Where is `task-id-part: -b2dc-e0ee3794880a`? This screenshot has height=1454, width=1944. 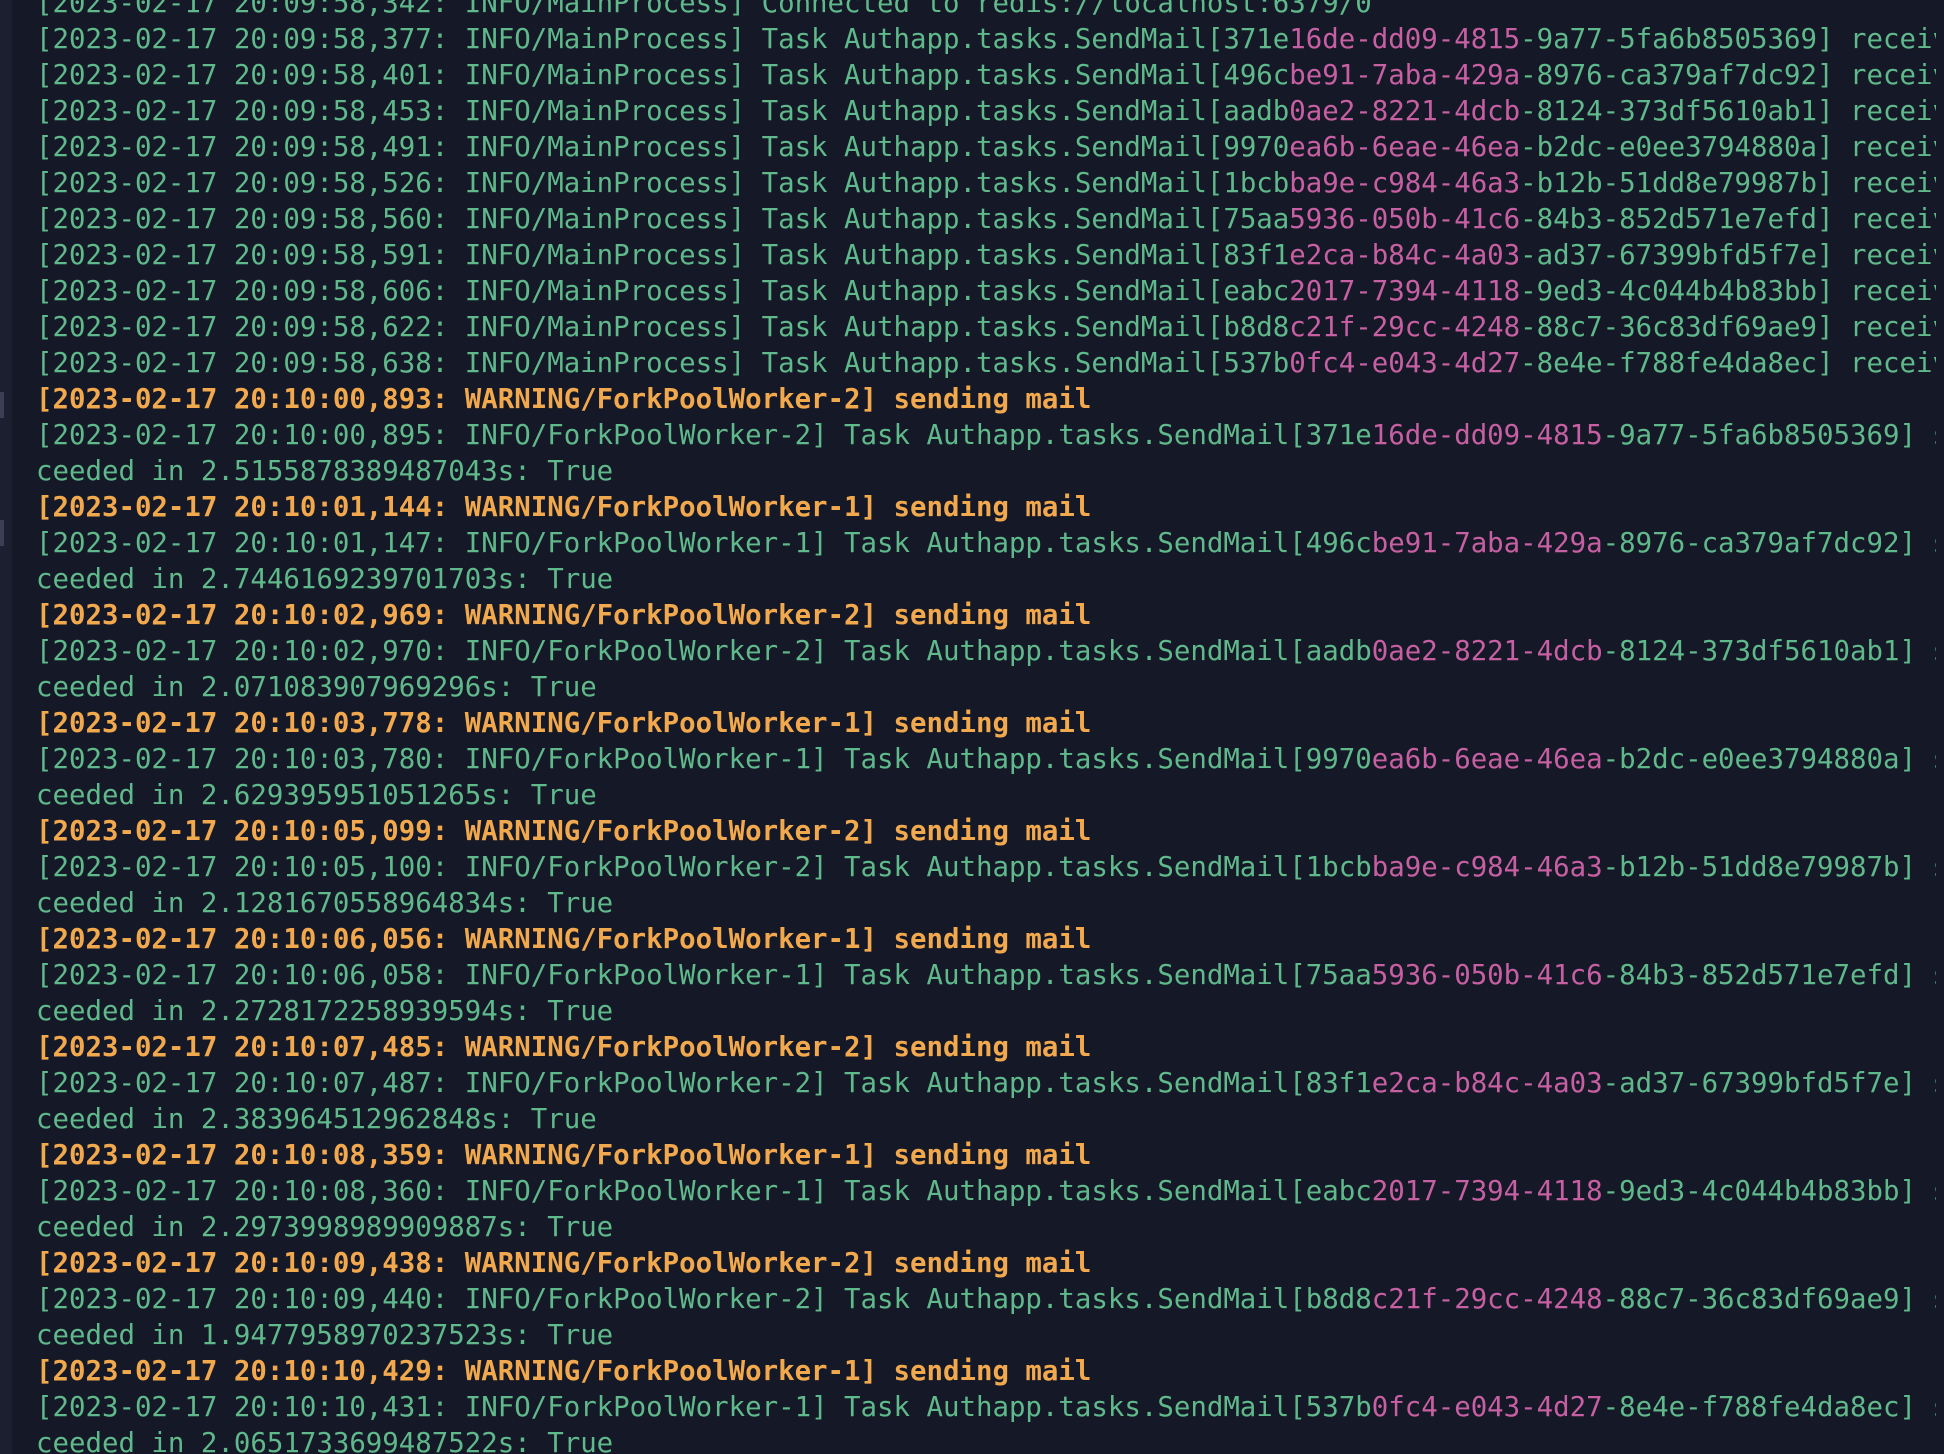
task-id-part: -b2dc-e0ee3794880a is located at coordinates (1669, 147).